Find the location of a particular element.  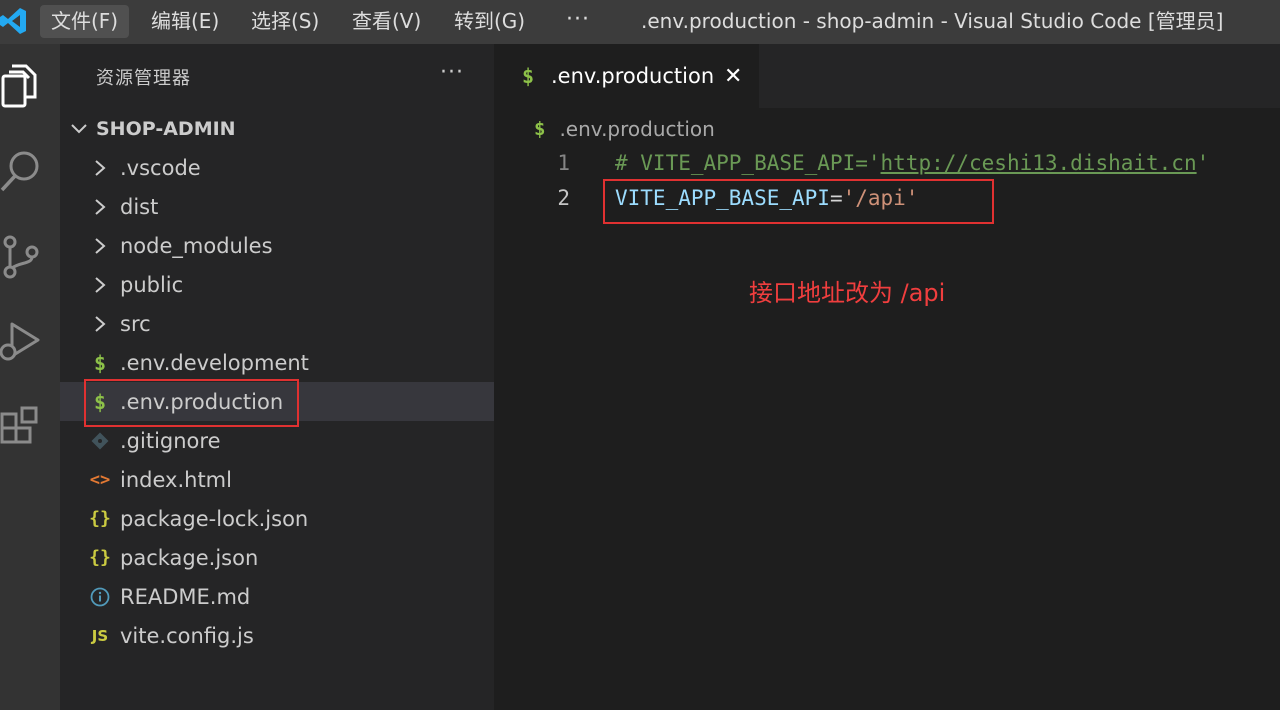

html-icon: <> is located at coordinates (100, 479).